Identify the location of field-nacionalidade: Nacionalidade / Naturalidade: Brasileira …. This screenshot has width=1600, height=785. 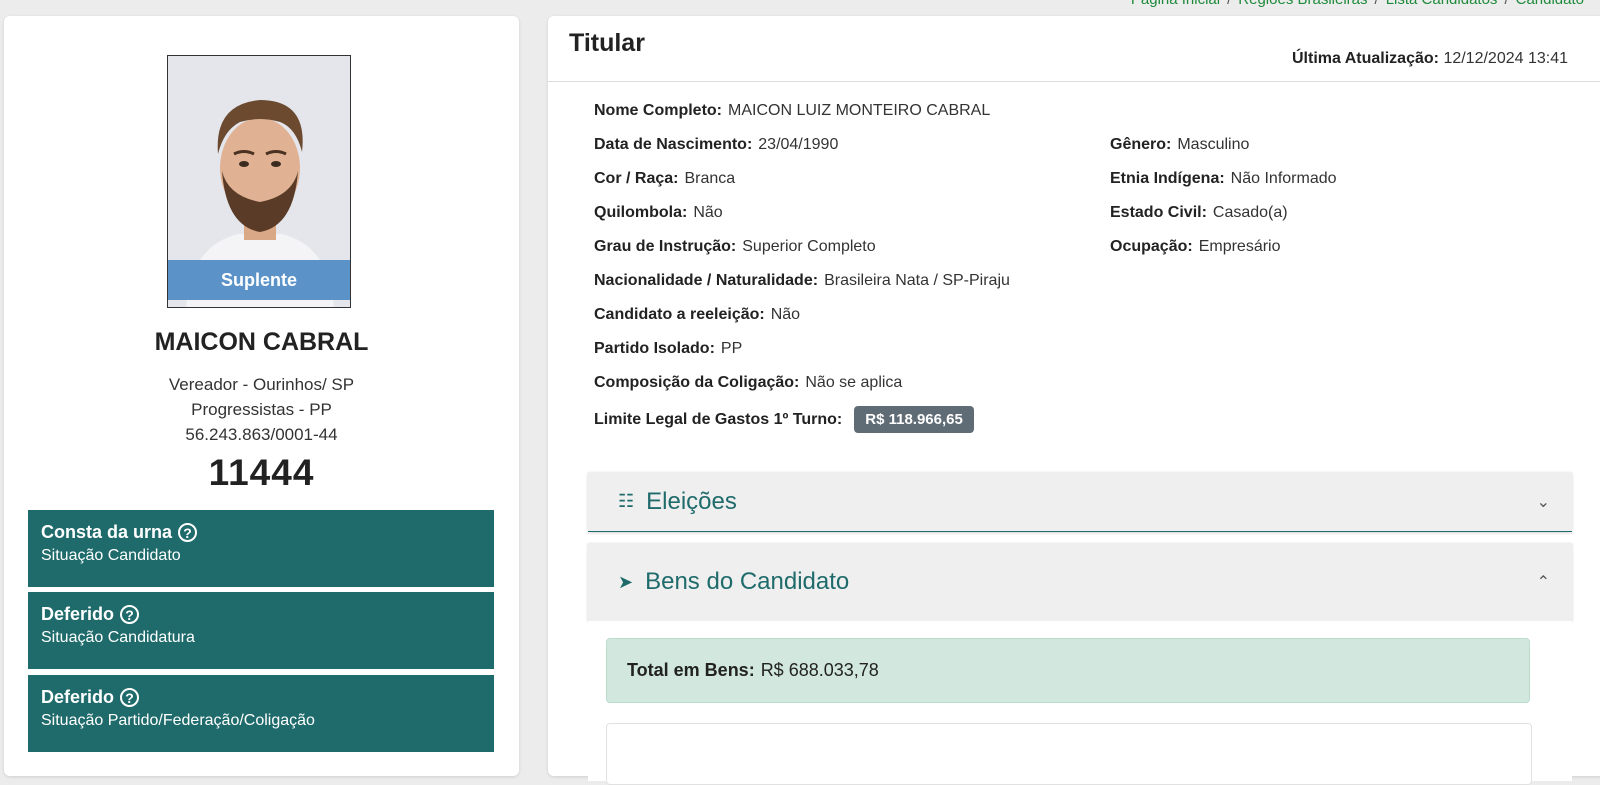
(802, 280).